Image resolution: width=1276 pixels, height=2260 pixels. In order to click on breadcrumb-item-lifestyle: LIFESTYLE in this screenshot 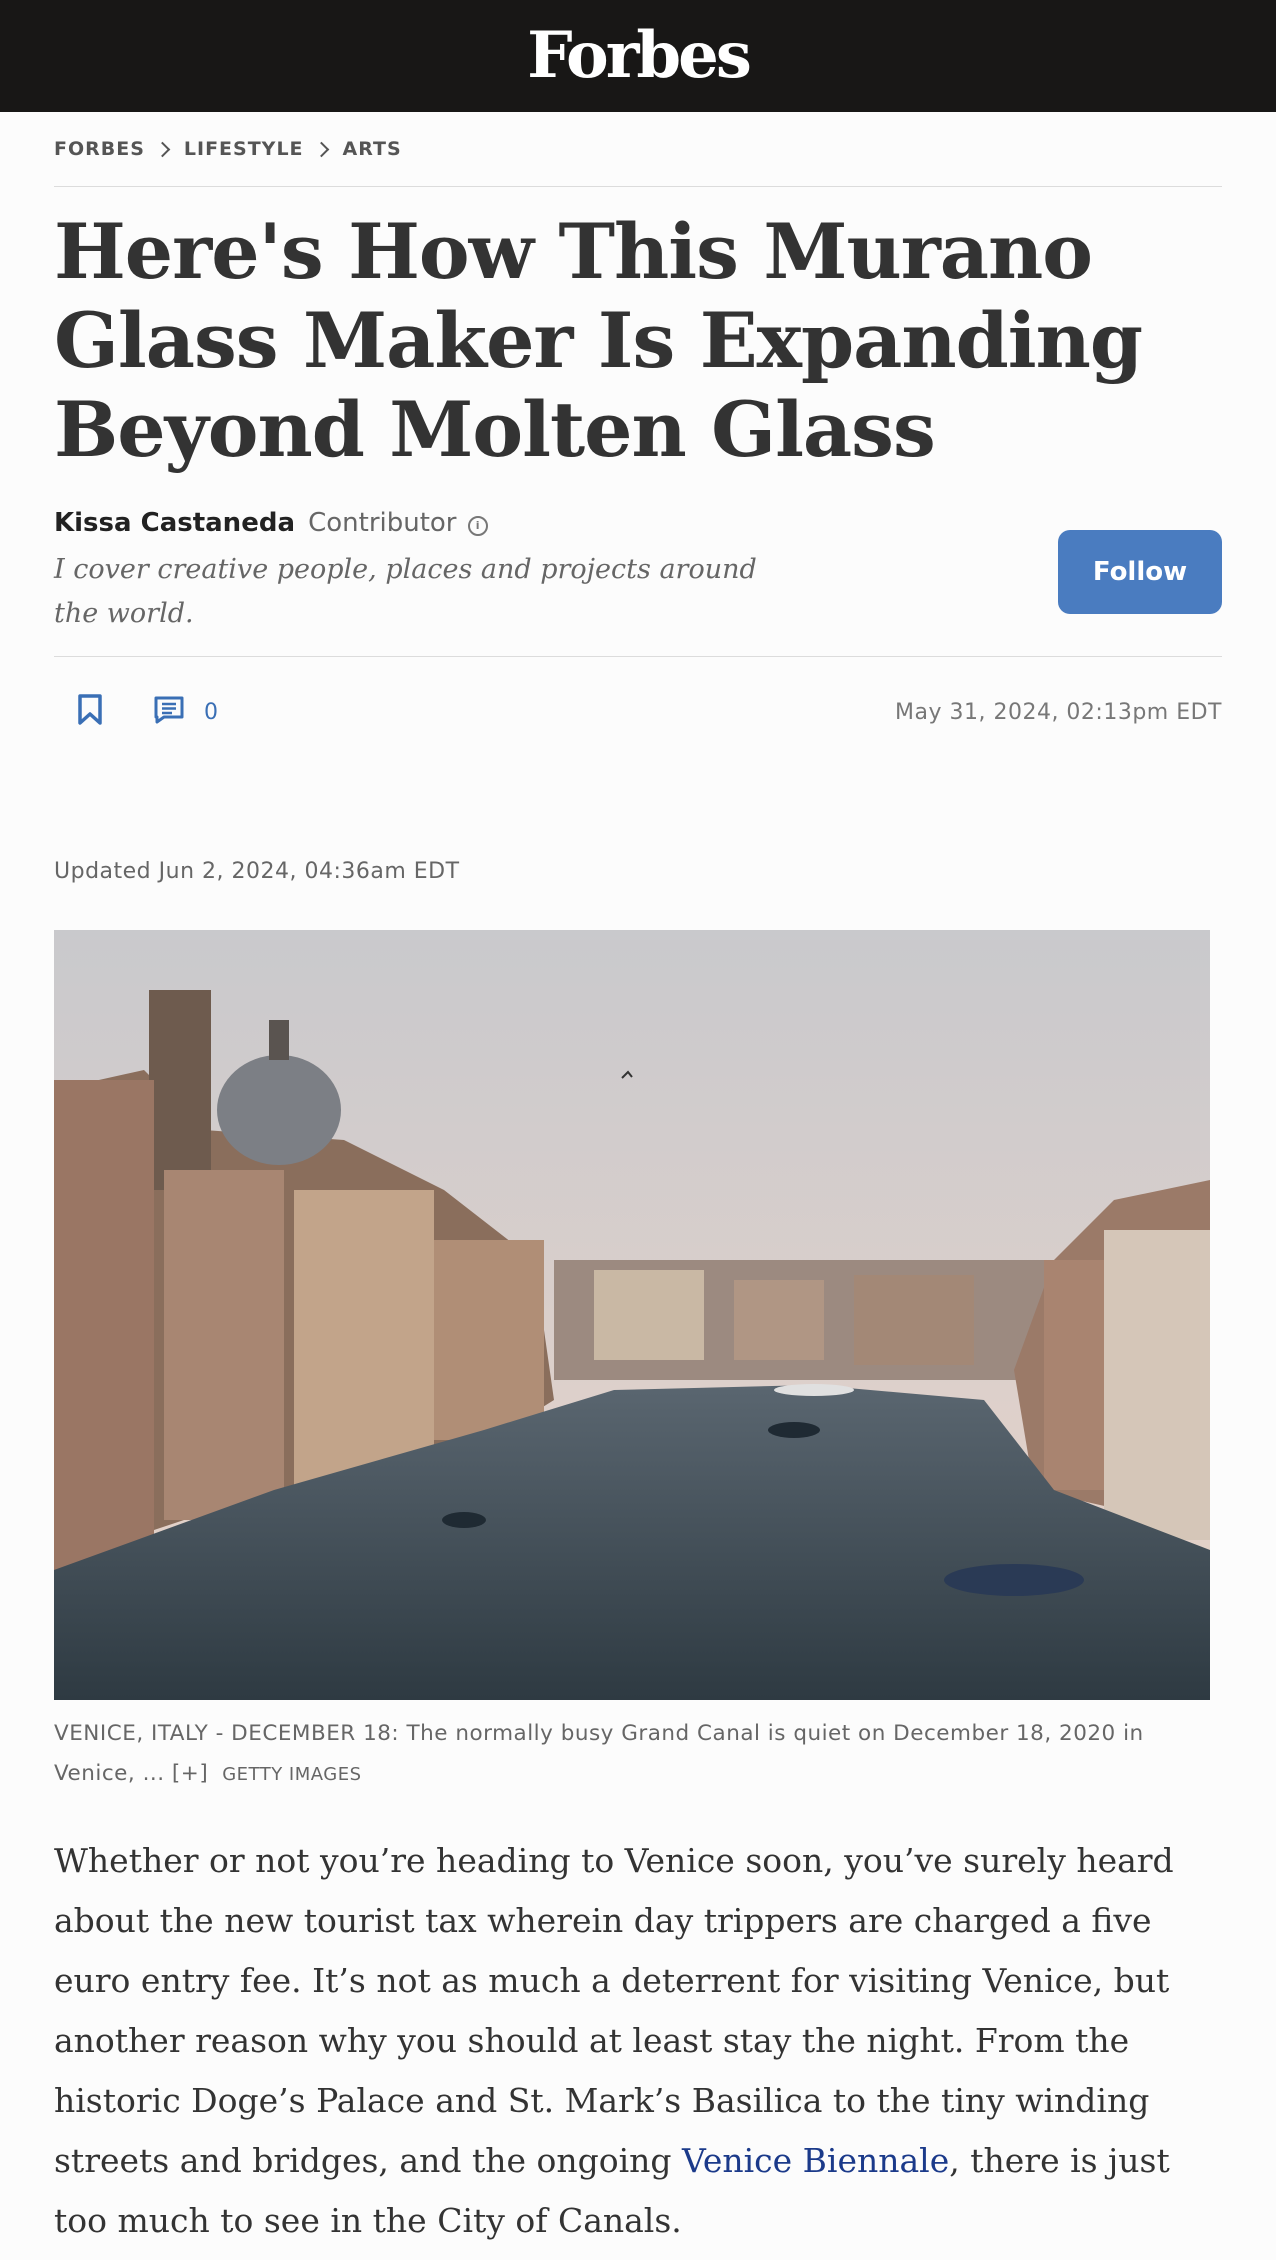, I will do `click(244, 149)`.